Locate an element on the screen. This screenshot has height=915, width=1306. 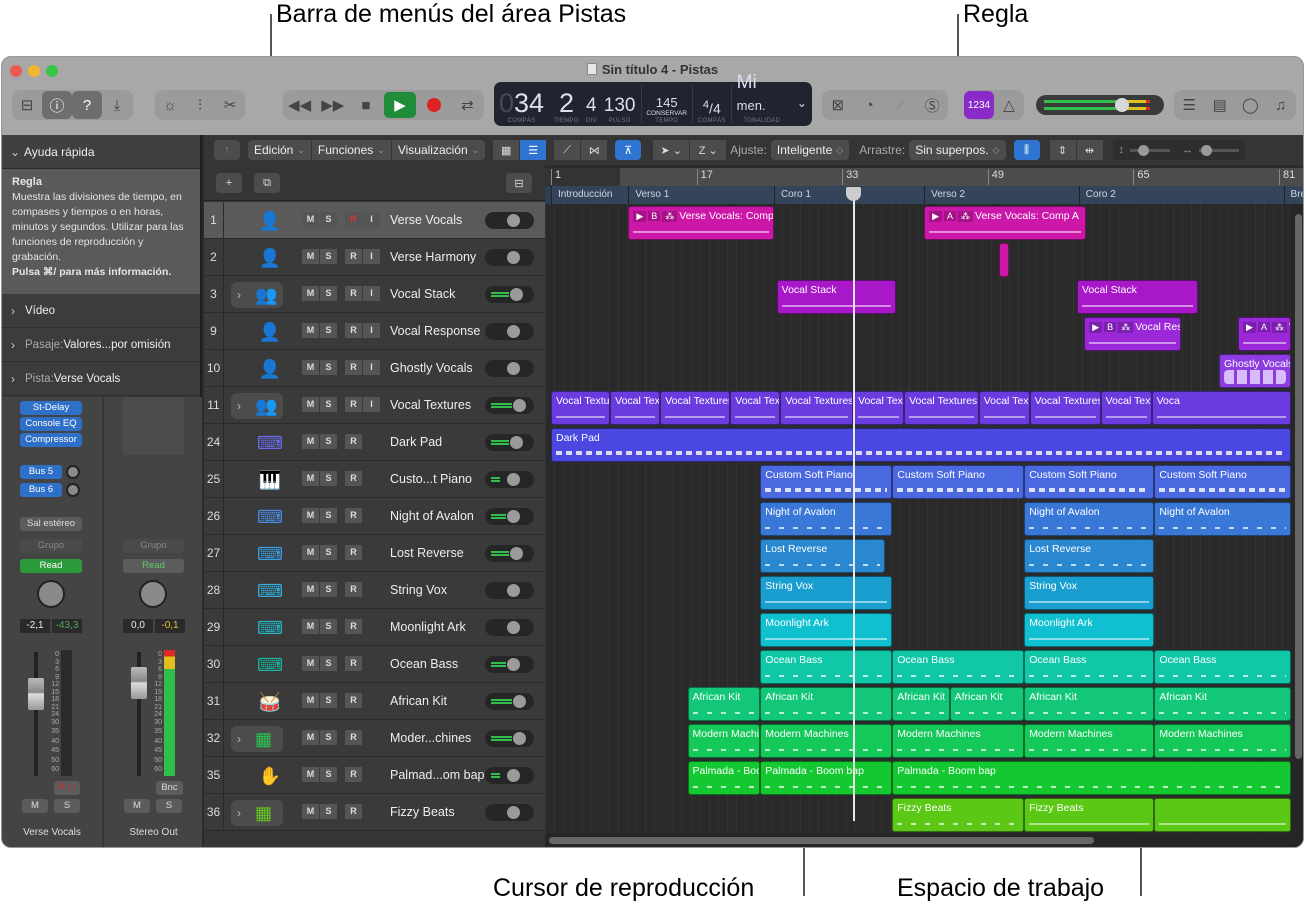
count-in-button: 1234 is located at coordinates (979, 105).